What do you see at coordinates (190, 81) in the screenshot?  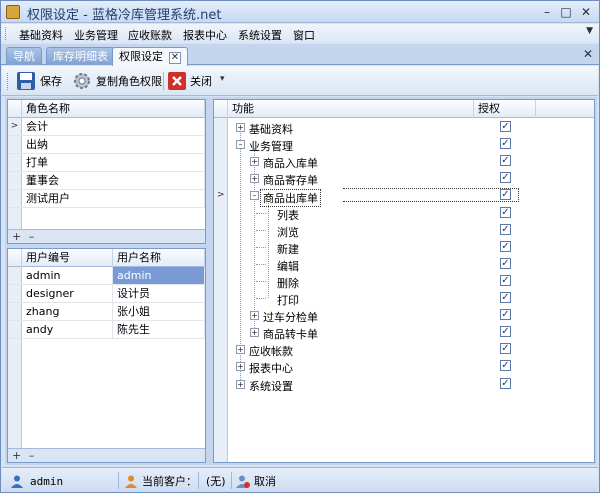 I see `close-button: 关闭` at bounding box center [190, 81].